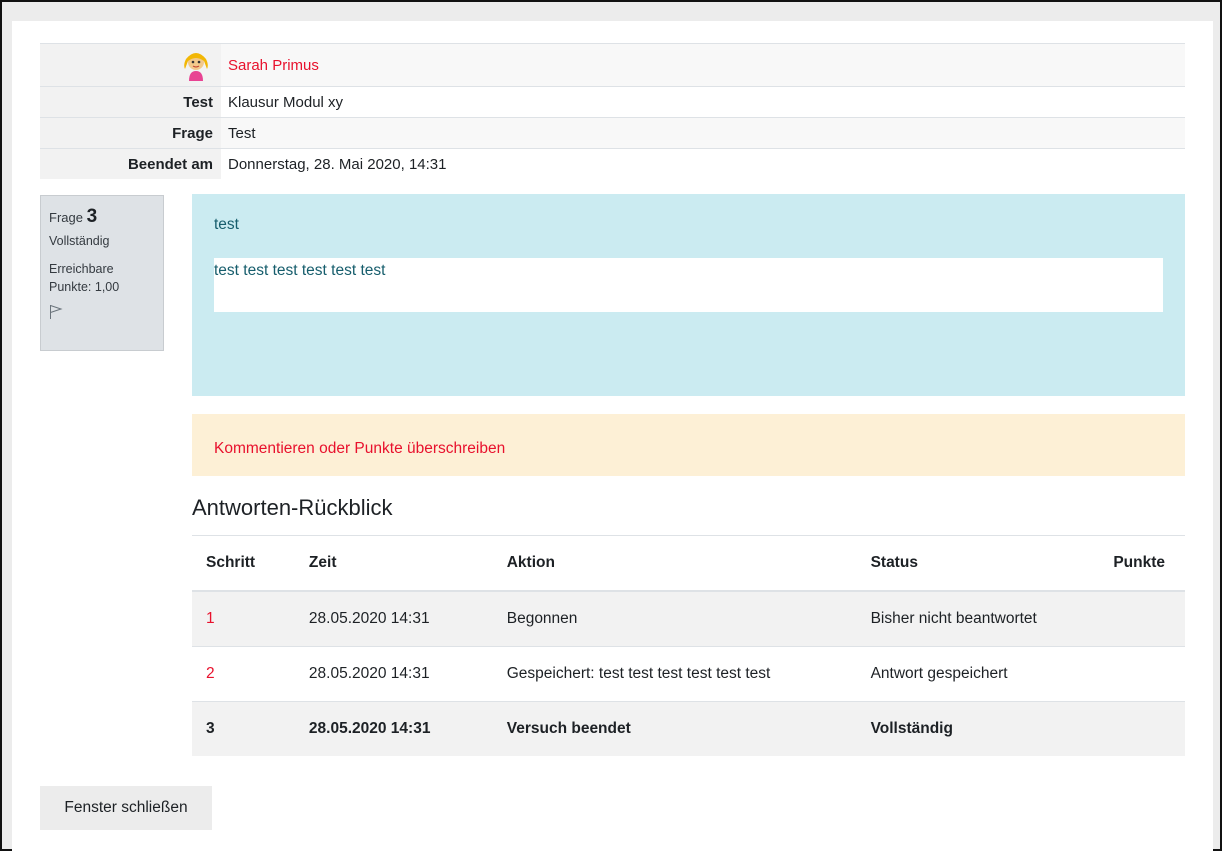 Image resolution: width=1222 pixels, height=853 pixels. What do you see at coordinates (703, 163) in the screenshot?
I see `summary-value: Donnerstag, 28. Mai 2020, 14:31` at bounding box center [703, 163].